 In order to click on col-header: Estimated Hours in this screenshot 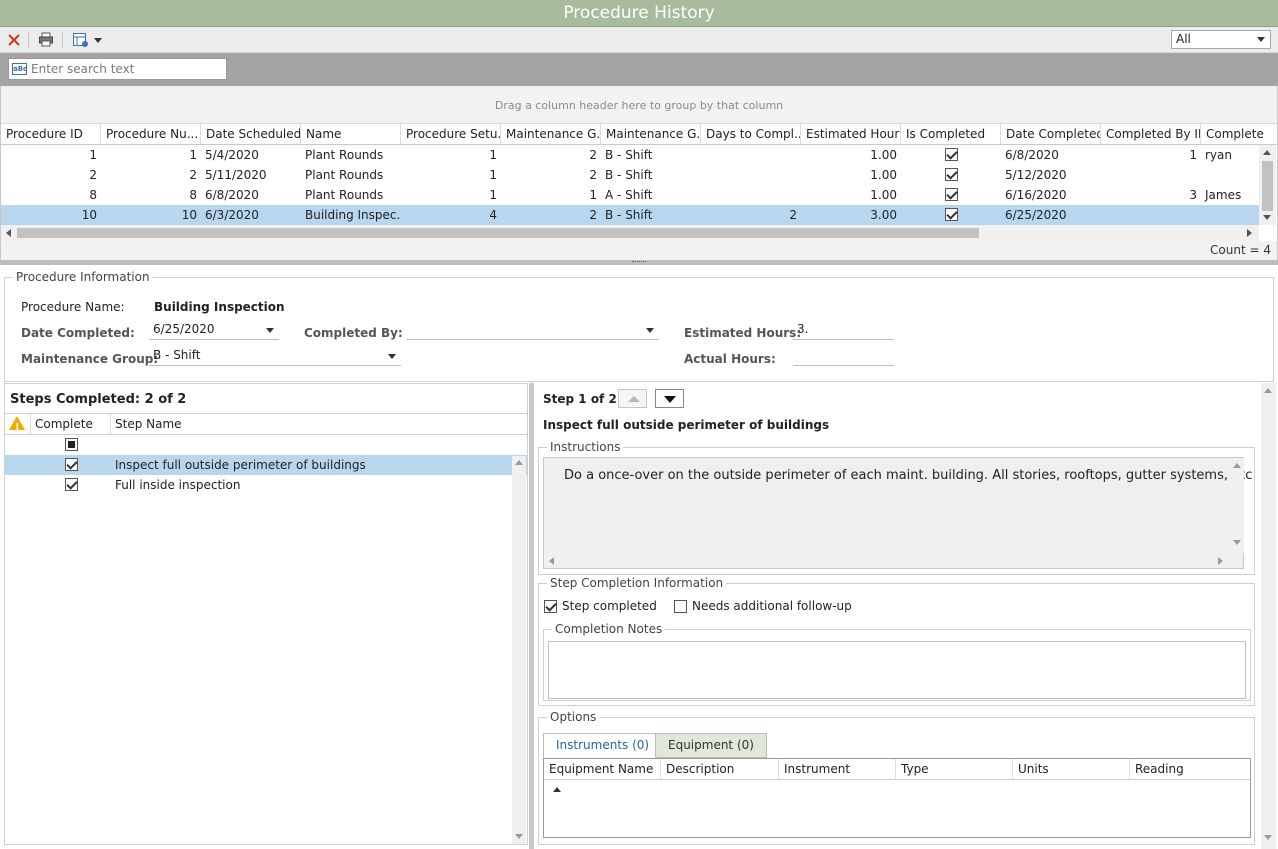, I will do `click(851, 134)`.